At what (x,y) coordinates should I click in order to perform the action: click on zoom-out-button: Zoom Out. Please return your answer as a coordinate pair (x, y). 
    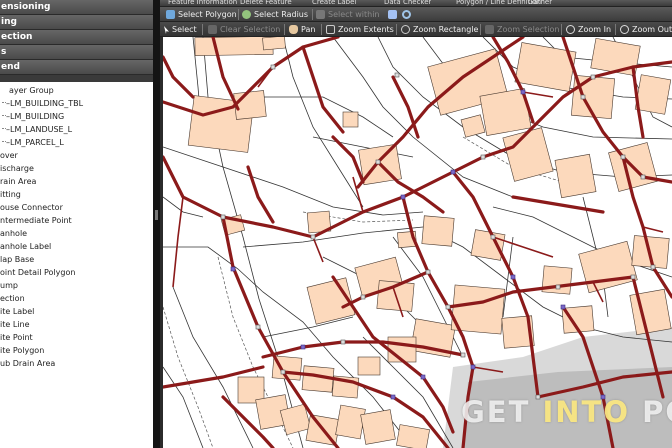
    Looking at the image, I should click on (646, 29).